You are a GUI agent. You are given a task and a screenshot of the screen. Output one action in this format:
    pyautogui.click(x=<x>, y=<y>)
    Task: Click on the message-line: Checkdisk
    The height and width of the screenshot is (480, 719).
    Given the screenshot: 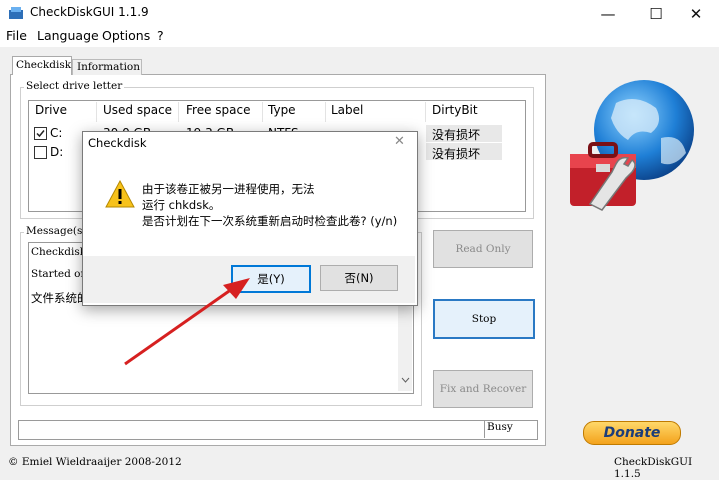 What is the action you would take?
    pyautogui.click(x=59, y=252)
    